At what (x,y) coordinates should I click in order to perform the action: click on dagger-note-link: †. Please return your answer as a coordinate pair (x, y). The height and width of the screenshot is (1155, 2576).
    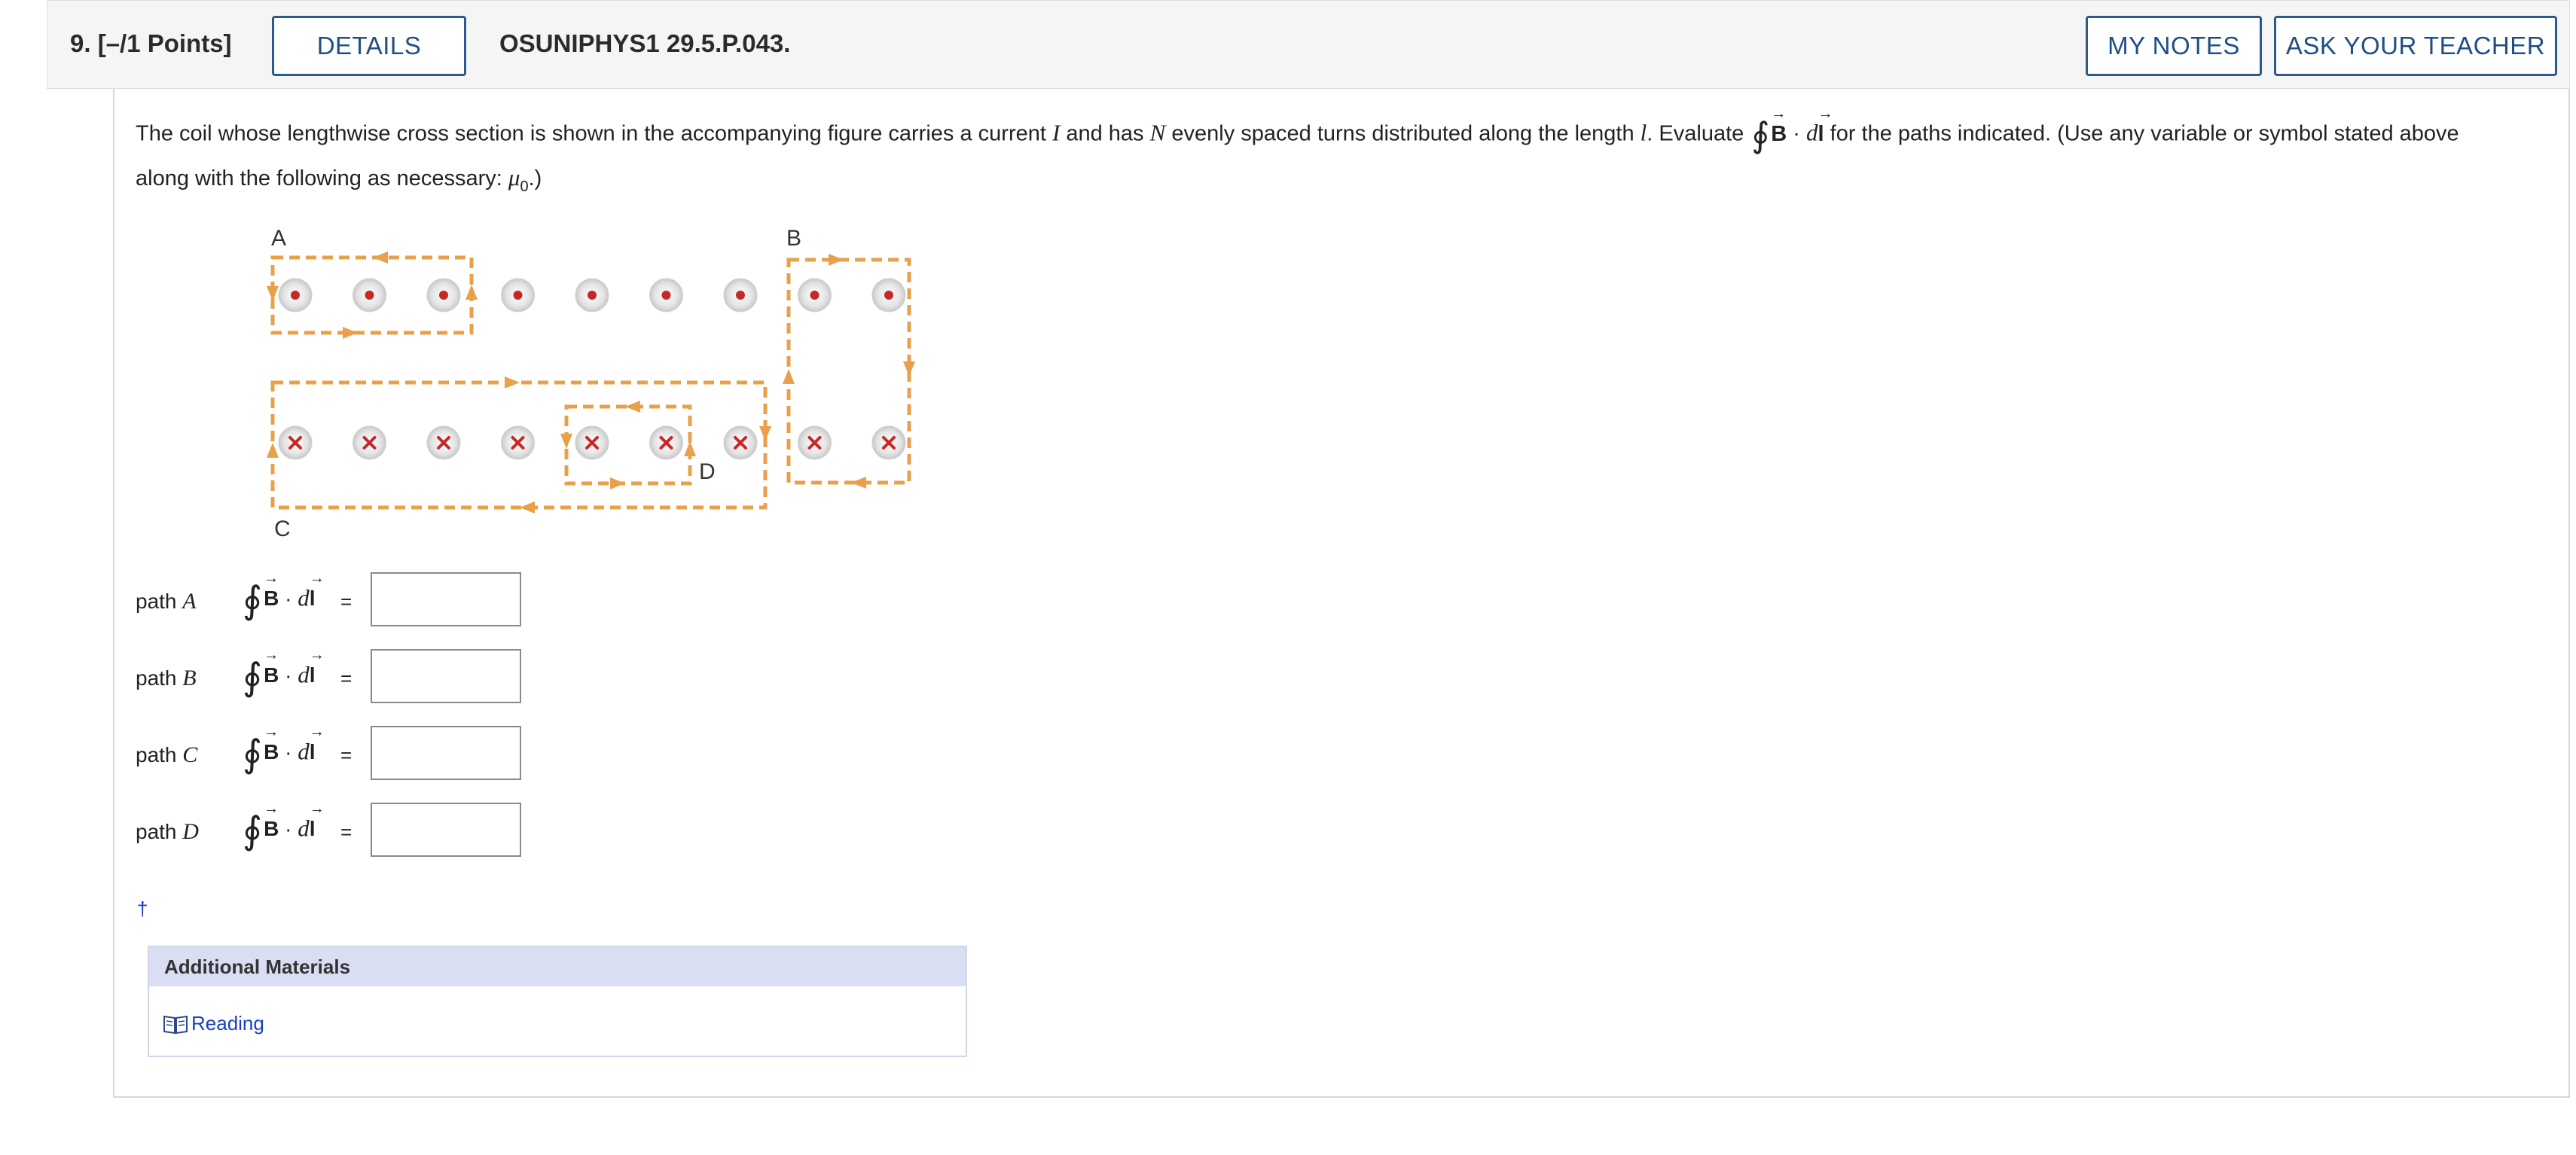
    Looking at the image, I should click on (142, 909).